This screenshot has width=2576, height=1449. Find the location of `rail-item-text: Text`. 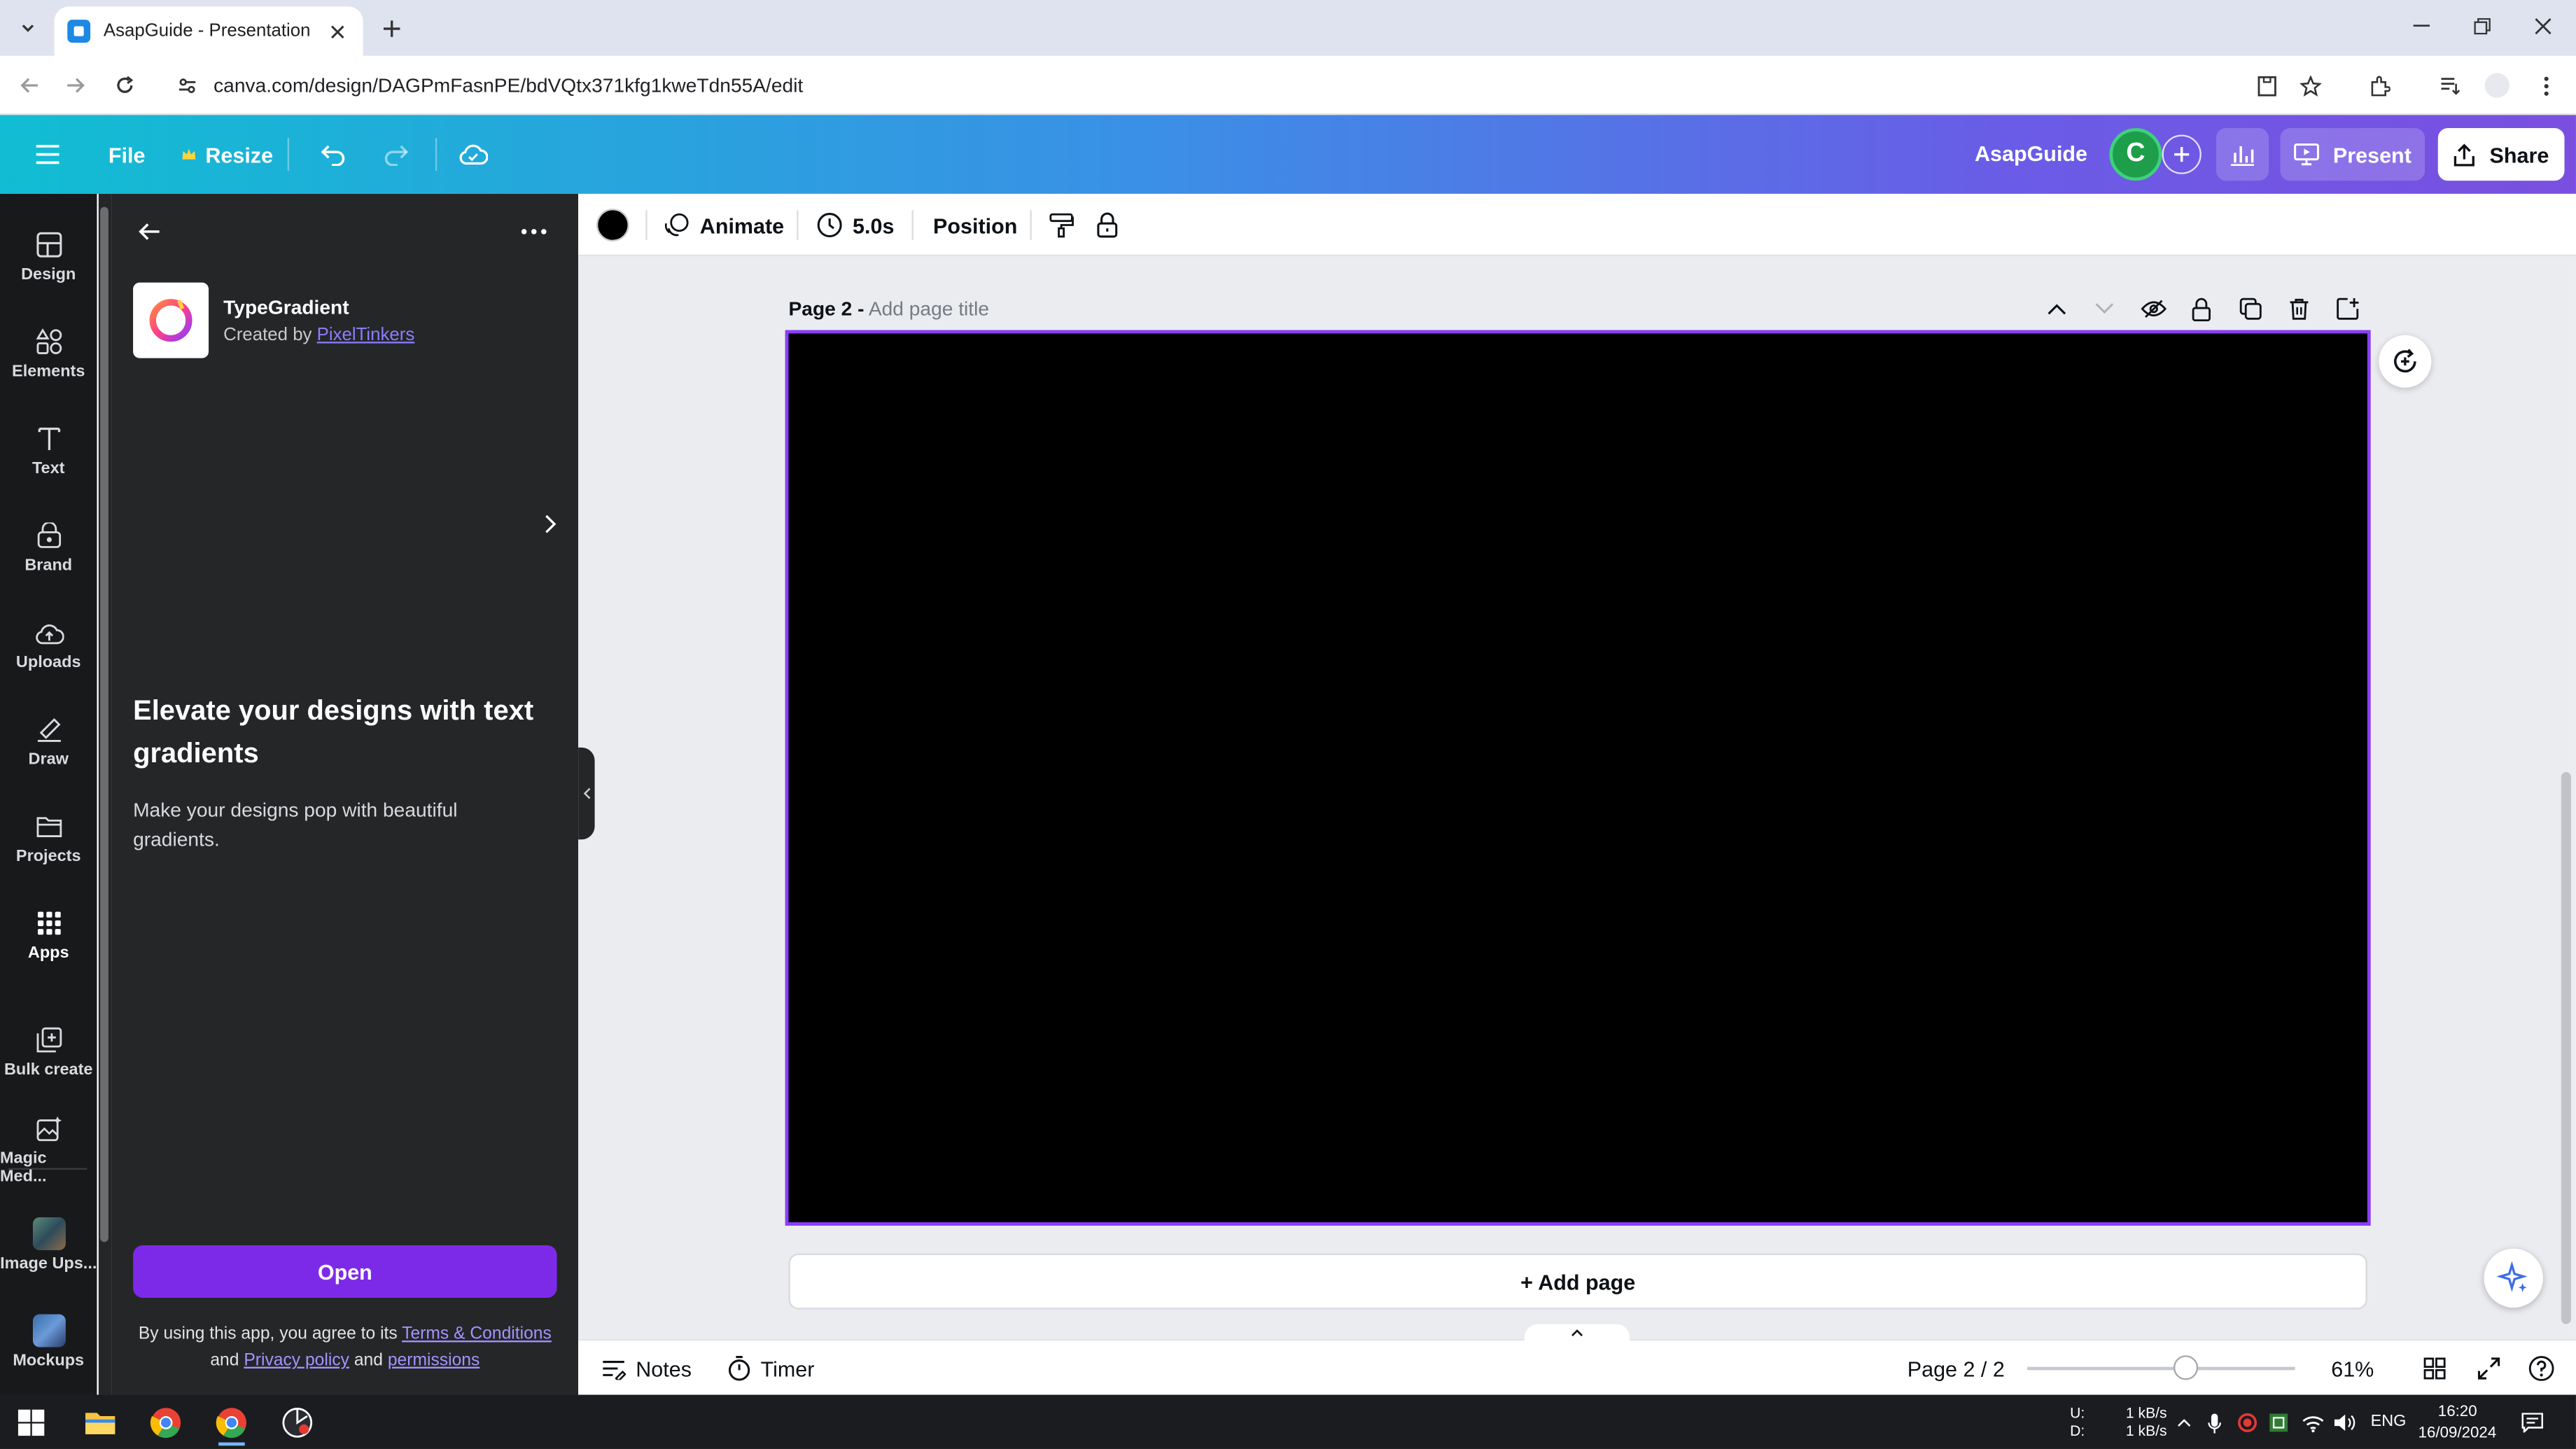

rail-item-text: Text is located at coordinates (48, 450).